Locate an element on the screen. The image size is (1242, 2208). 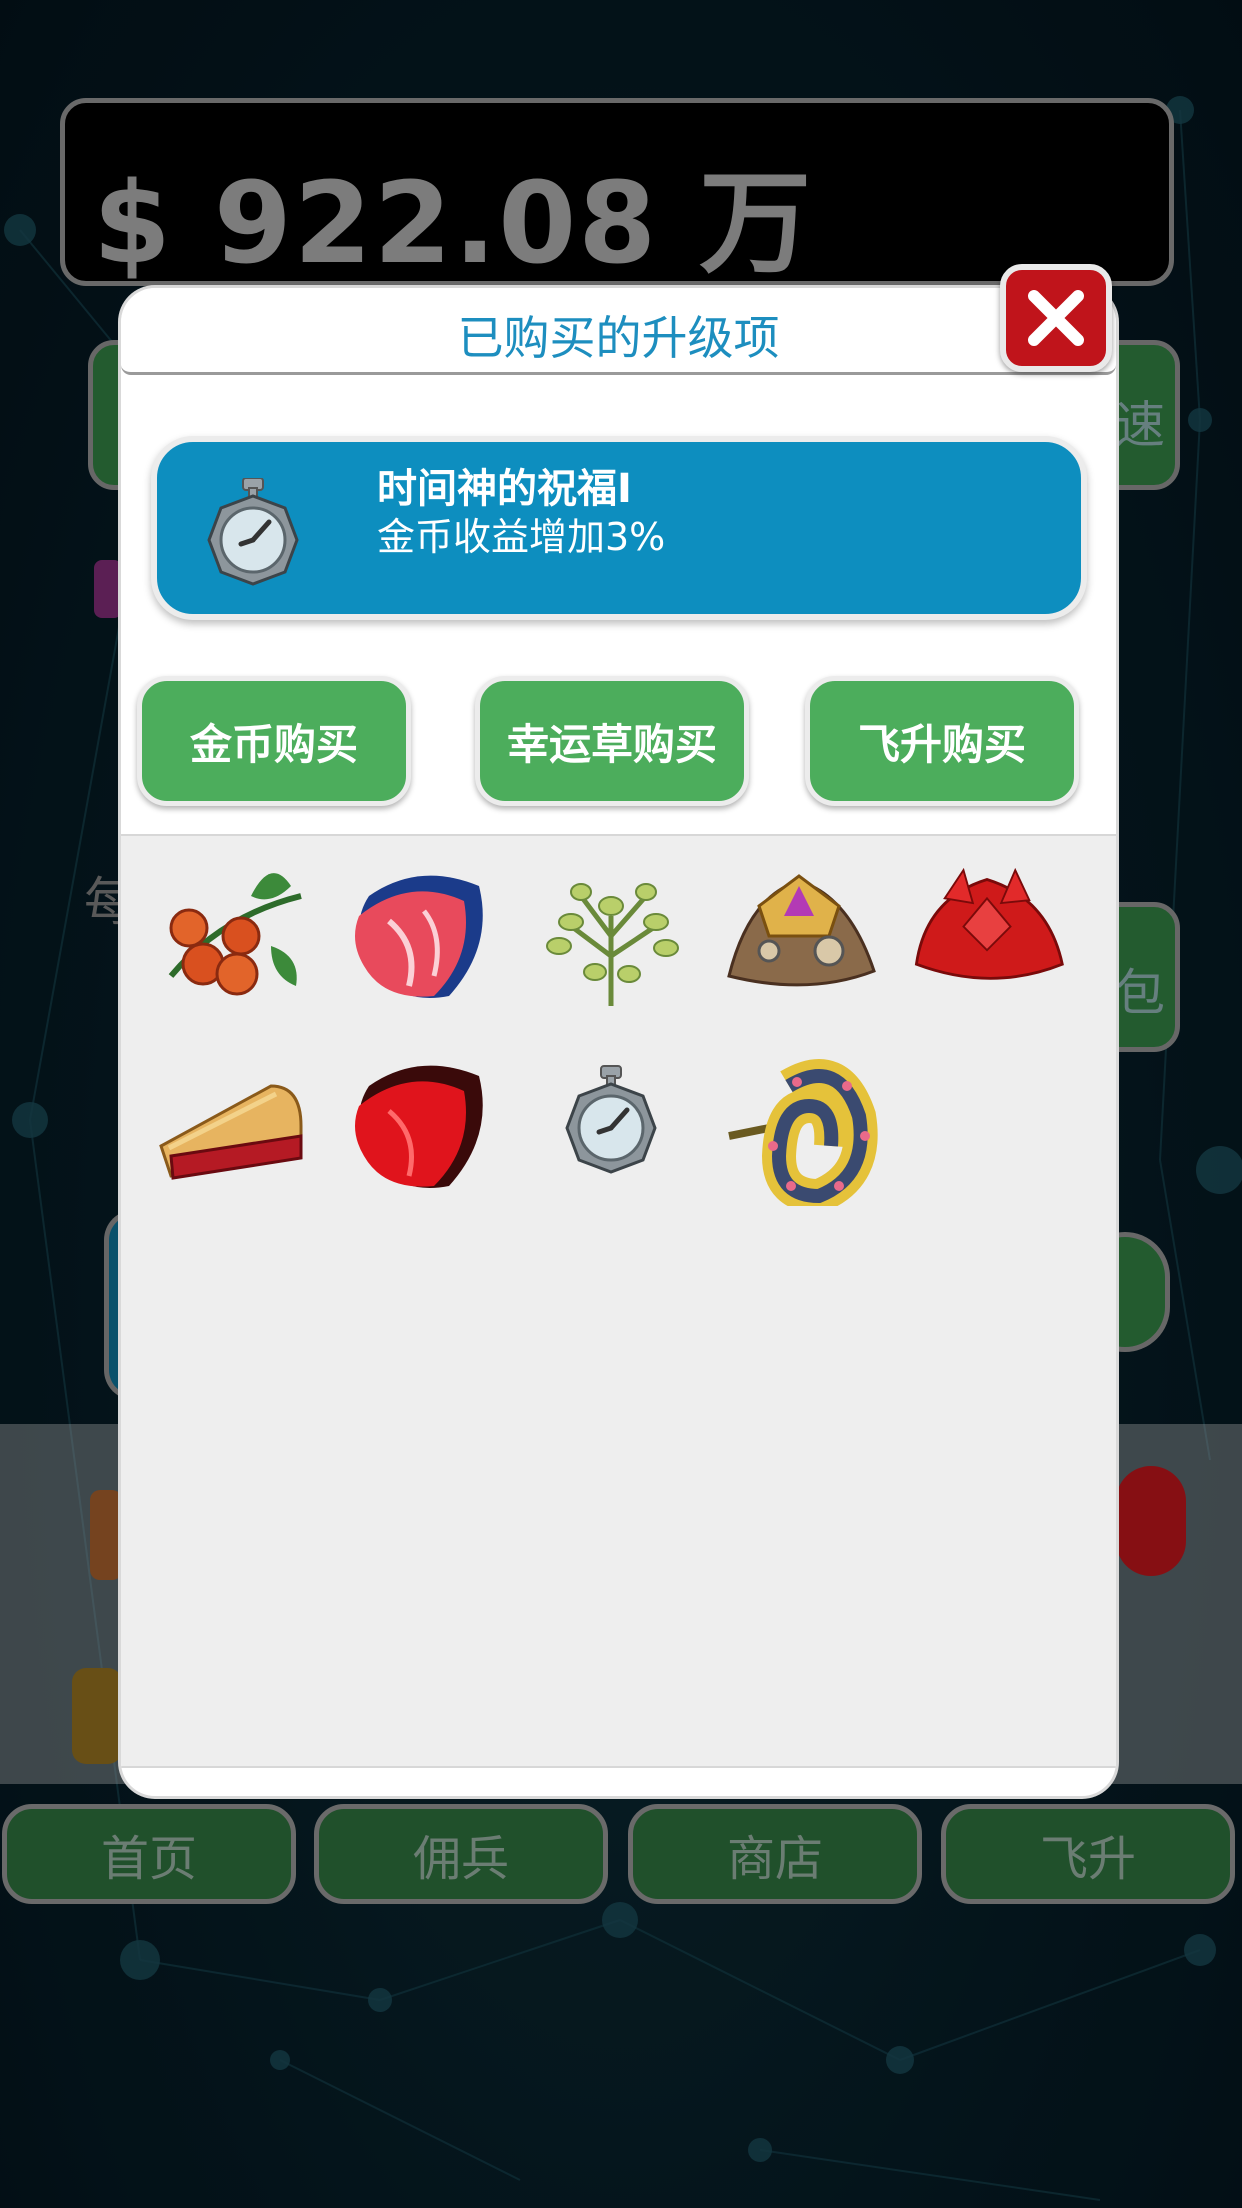
berries-icon is located at coordinates (231, 936).